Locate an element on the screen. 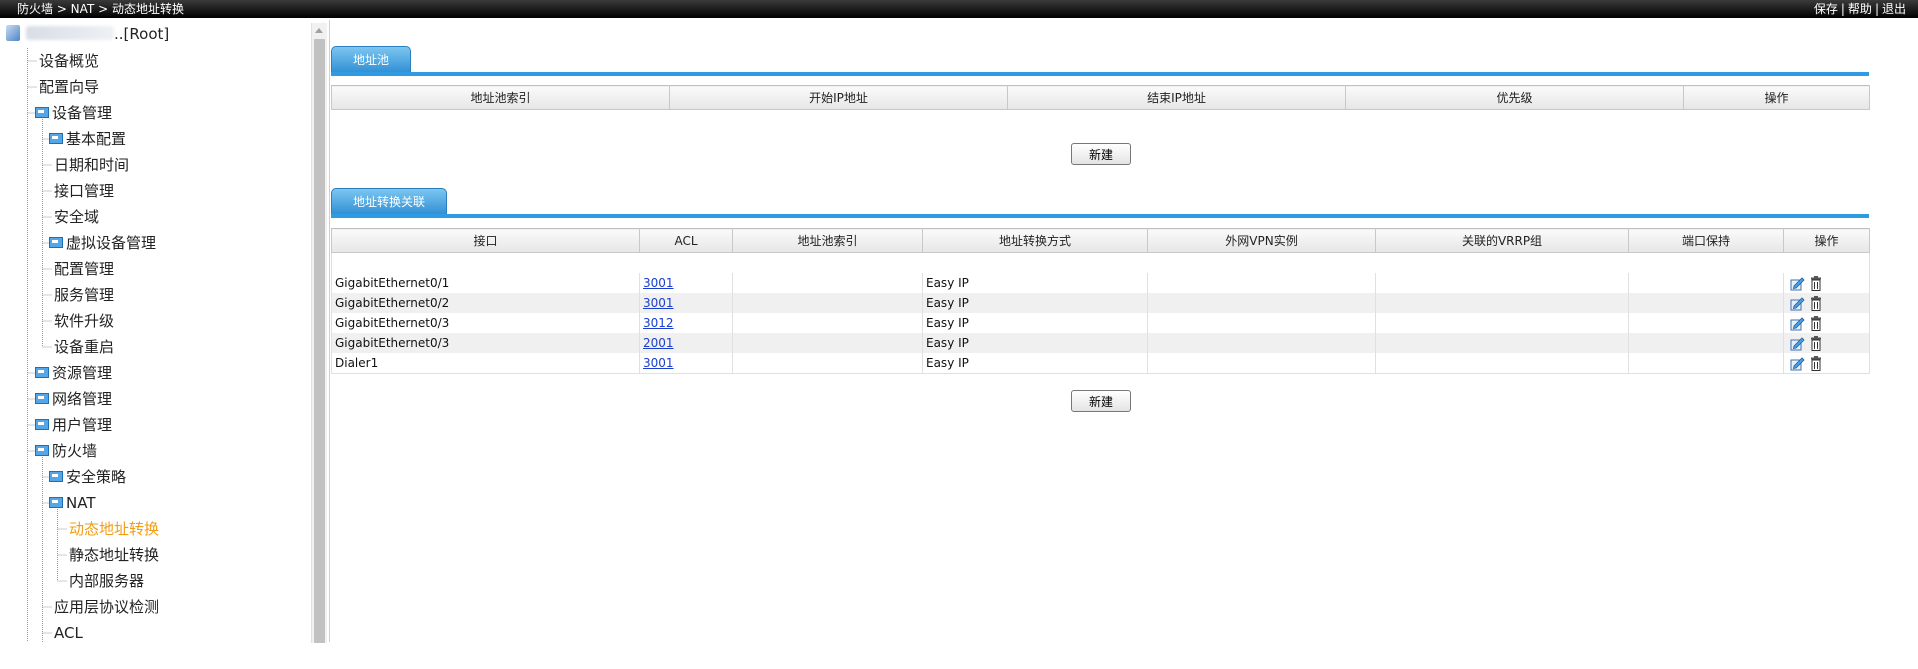  table-row: GigabitEthernet0/3 2001 Easy IP is located at coordinates (1100, 343).